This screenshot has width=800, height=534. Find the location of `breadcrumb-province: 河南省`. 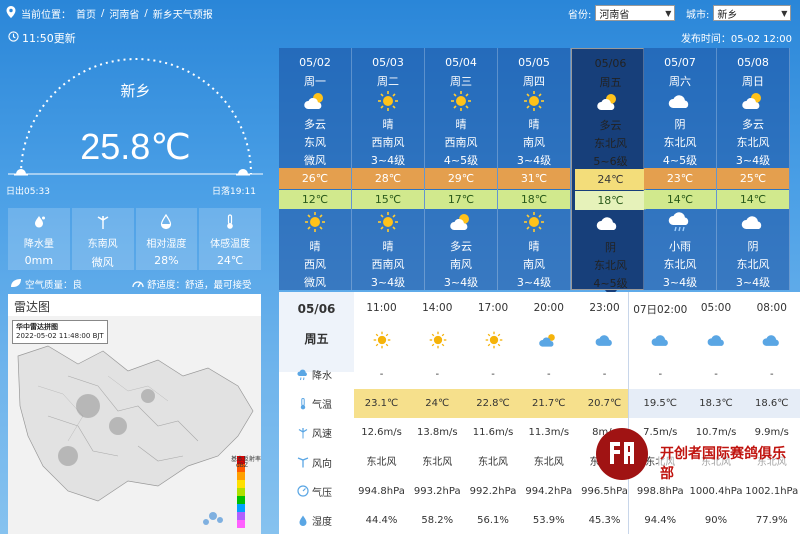

breadcrumb-province: 河南省 is located at coordinates (124, 13).